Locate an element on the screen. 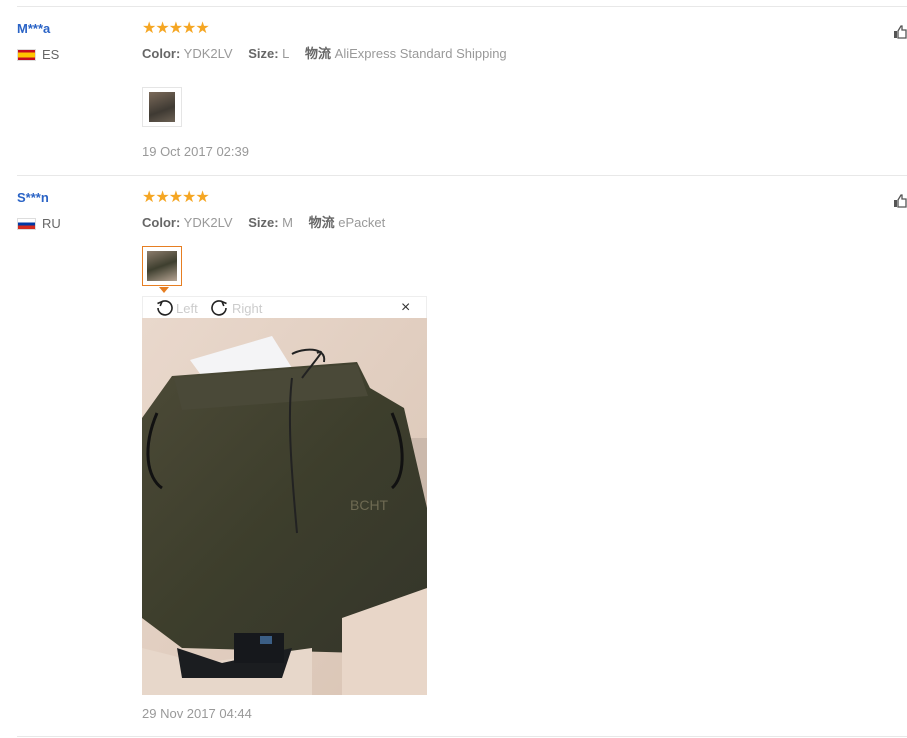 The width and height of the screenshot is (907, 738). size-value: L is located at coordinates (286, 53).